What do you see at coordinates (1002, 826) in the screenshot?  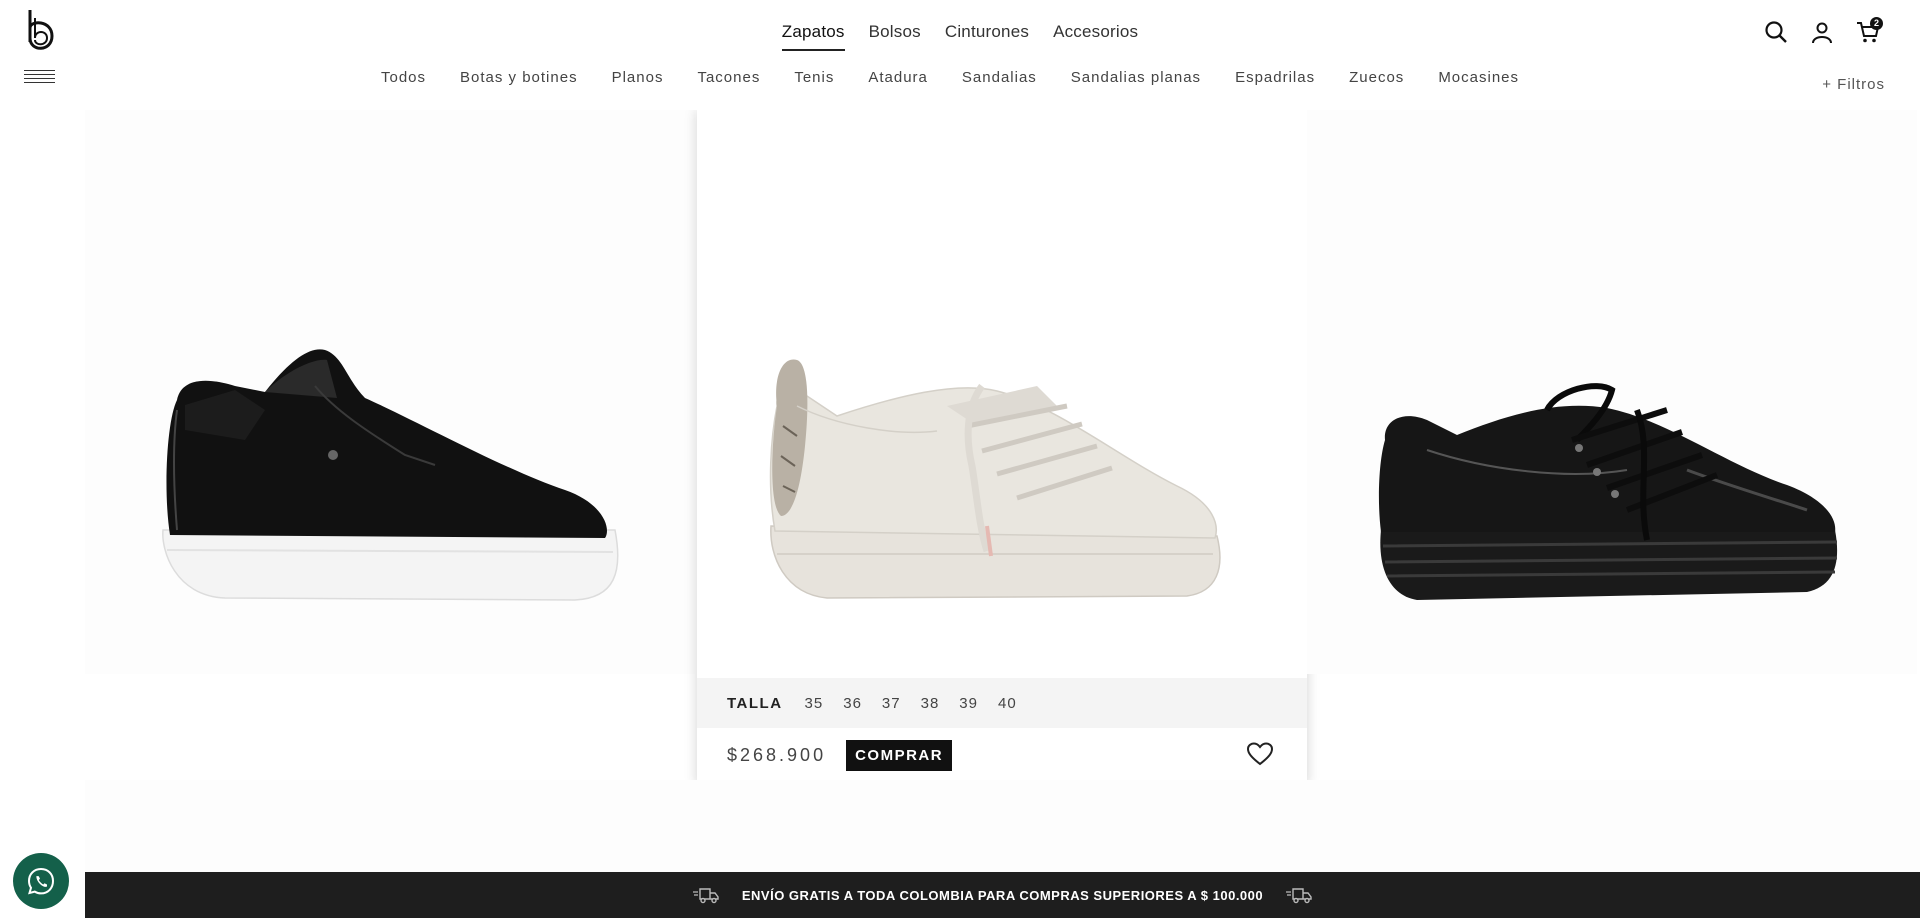 I see `product-grid-next-row` at bounding box center [1002, 826].